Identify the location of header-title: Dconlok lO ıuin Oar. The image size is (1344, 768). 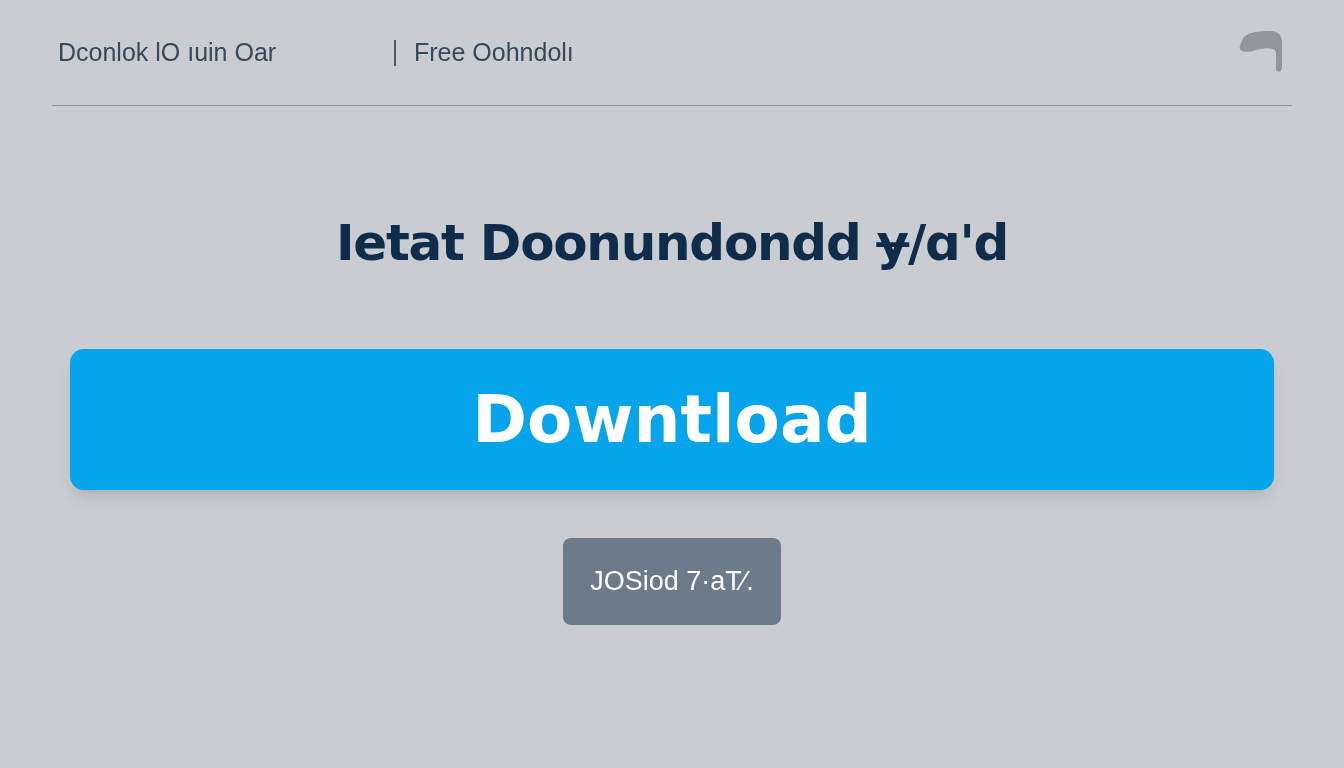
(168, 52).